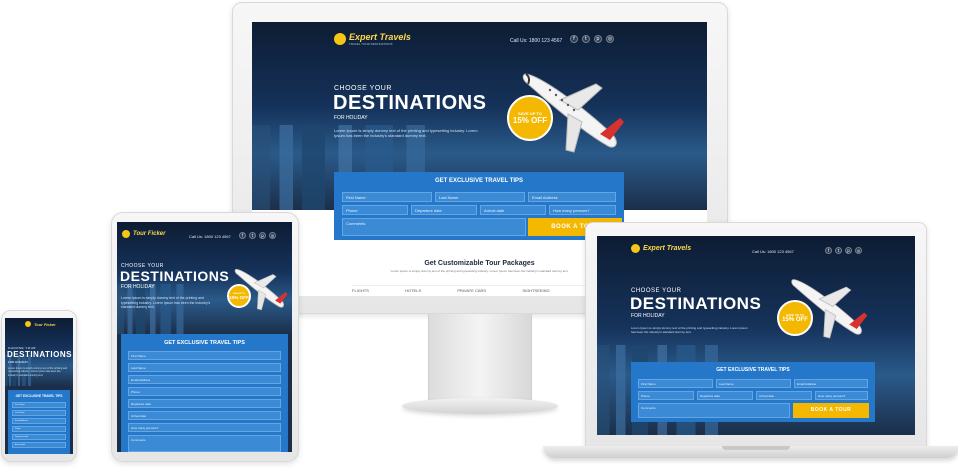  I want to click on laptop-email-field: Email Address, so click(831, 383).